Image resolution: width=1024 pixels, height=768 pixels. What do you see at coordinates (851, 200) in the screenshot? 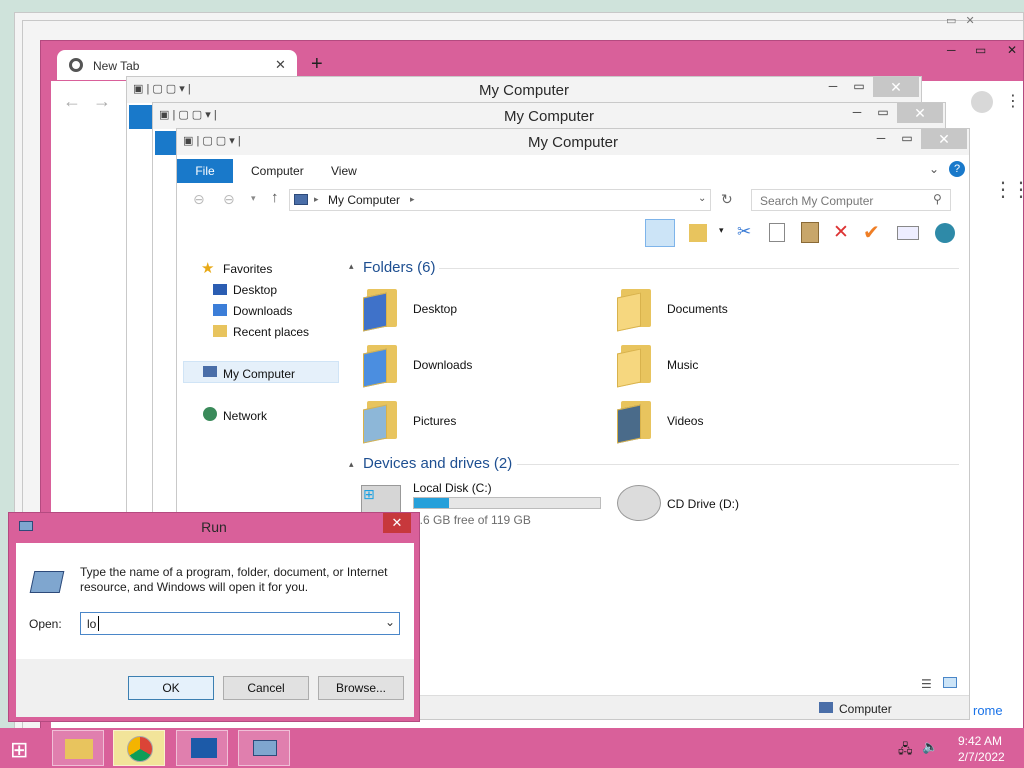
I see `search-input: Search My Computer` at bounding box center [851, 200].